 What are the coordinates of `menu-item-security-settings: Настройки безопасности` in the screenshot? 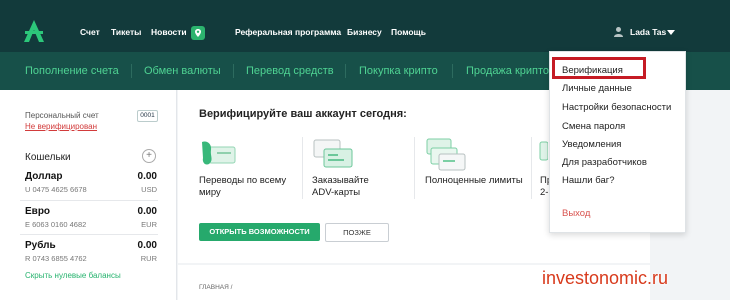 It's located at (616, 107).